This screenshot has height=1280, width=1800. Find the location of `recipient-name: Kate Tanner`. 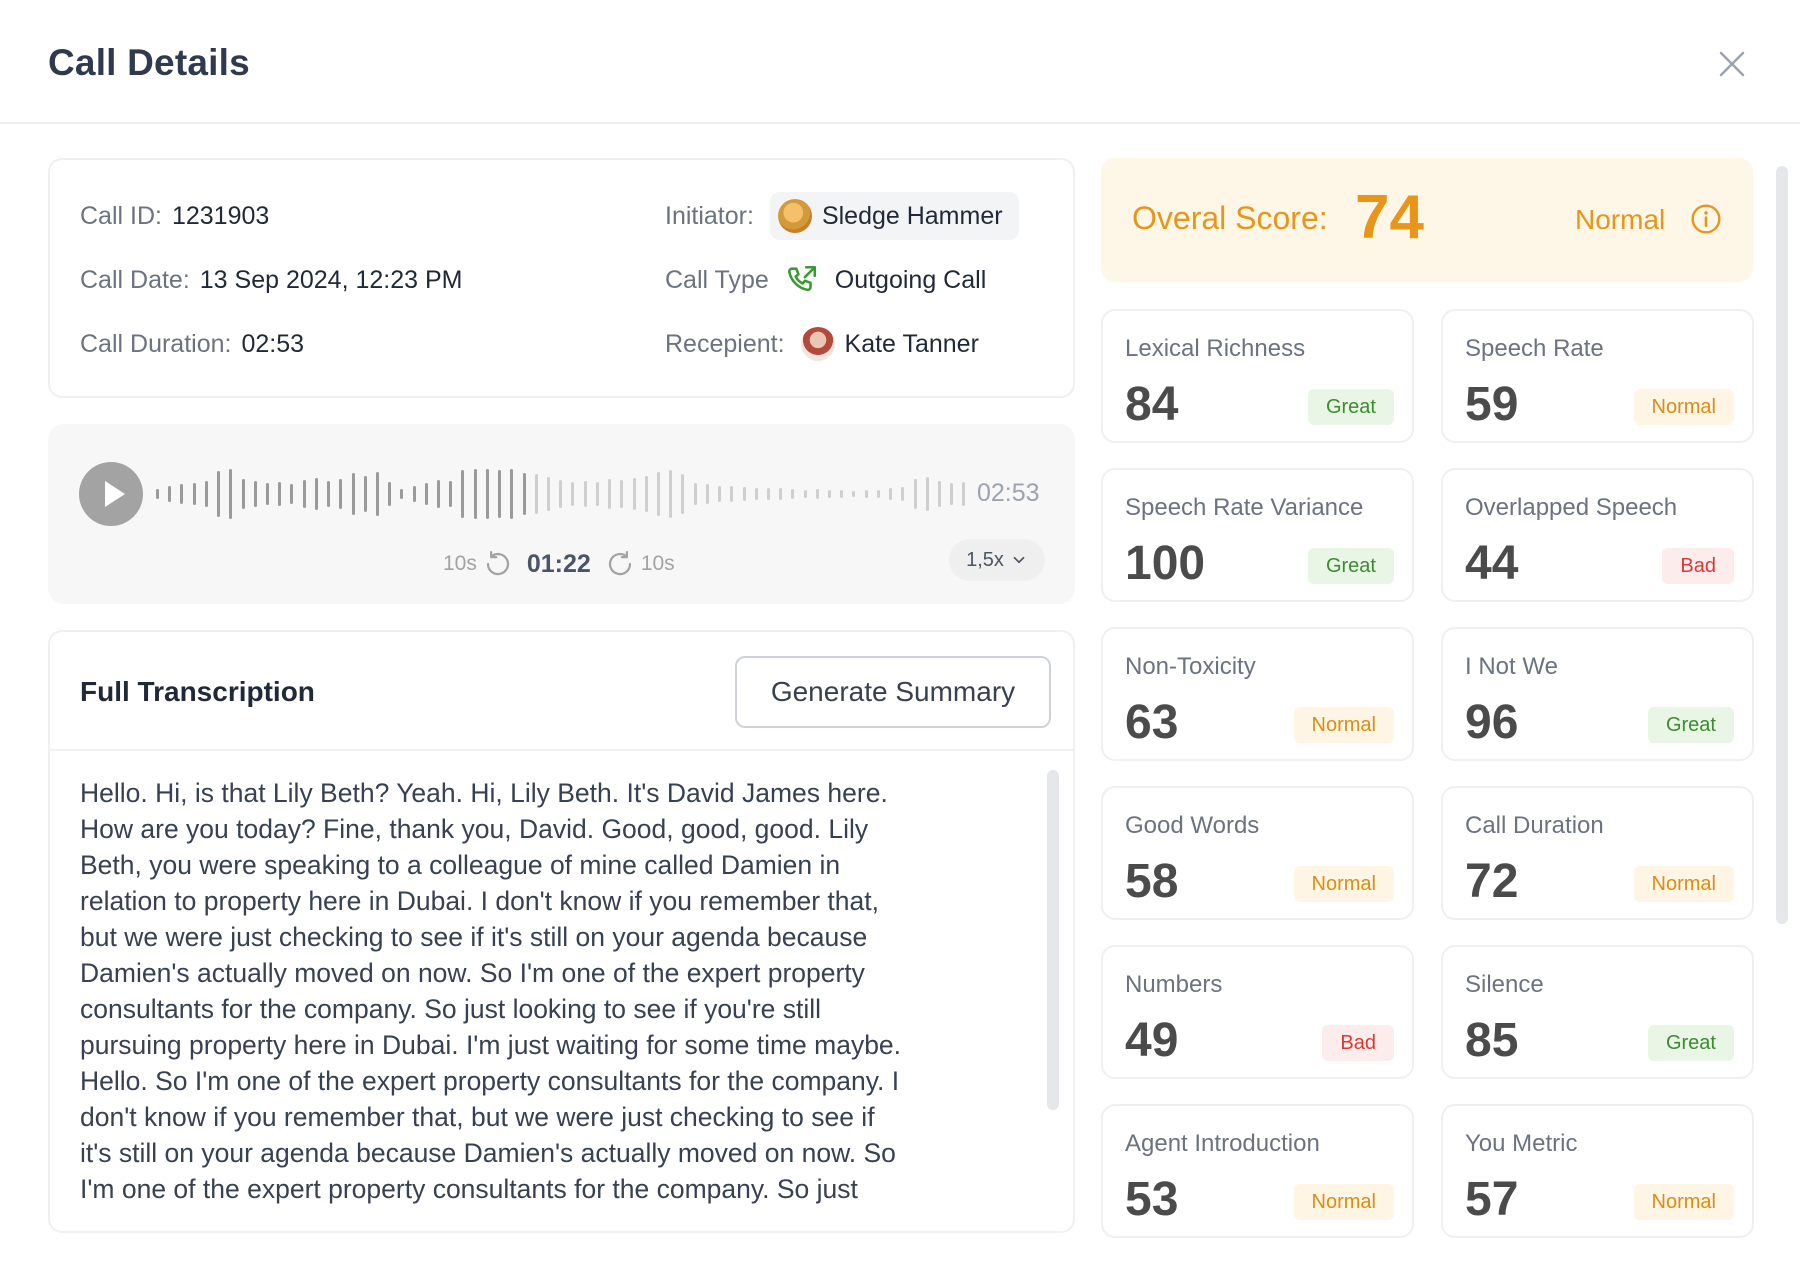

recipient-name: Kate Tanner is located at coordinates (911, 343).